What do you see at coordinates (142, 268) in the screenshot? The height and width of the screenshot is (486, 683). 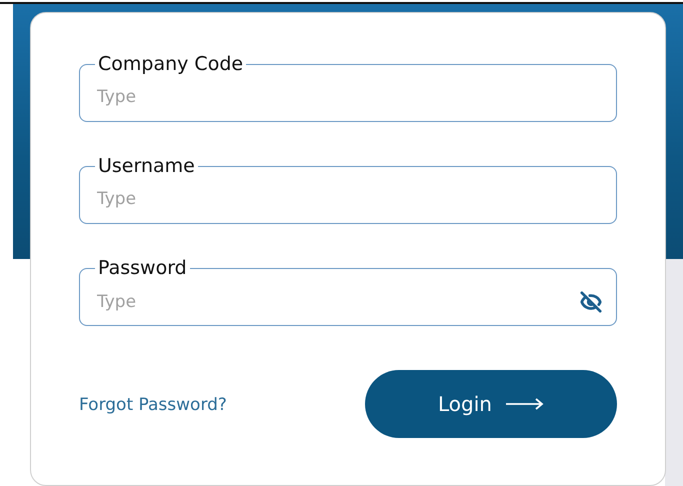 I see `field-label: Password` at bounding box center [142, 268].